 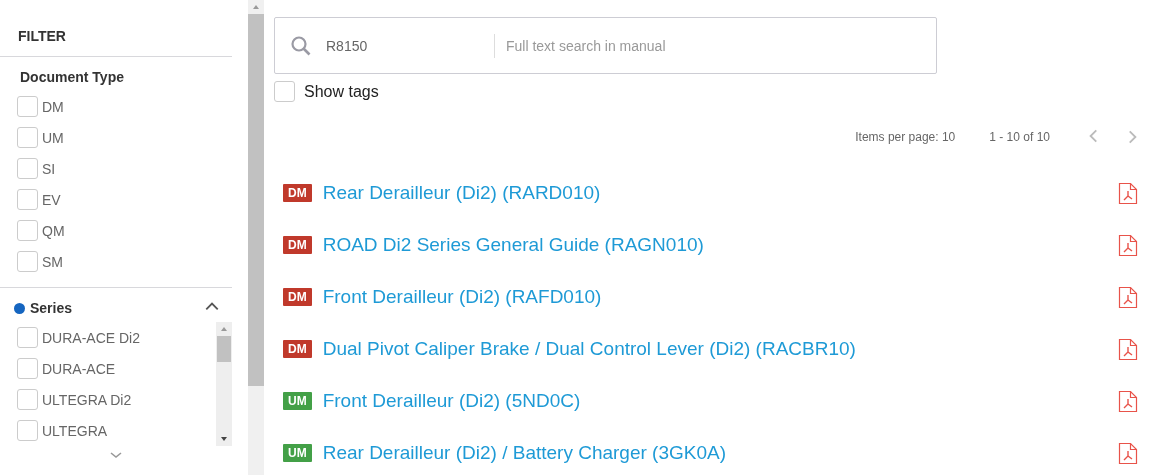 I want to click on filter-option-label: DURA-ACE Di2, so click(x=91, y=337).